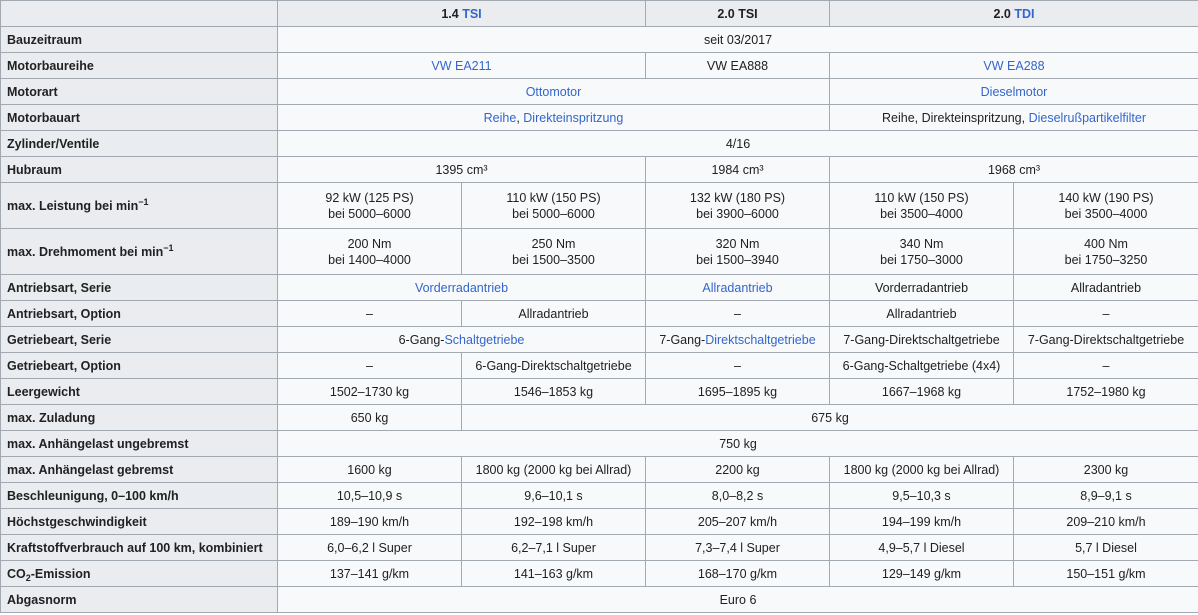  I want to click on row-label: Zylinder/Ventile, so click(139, 143).